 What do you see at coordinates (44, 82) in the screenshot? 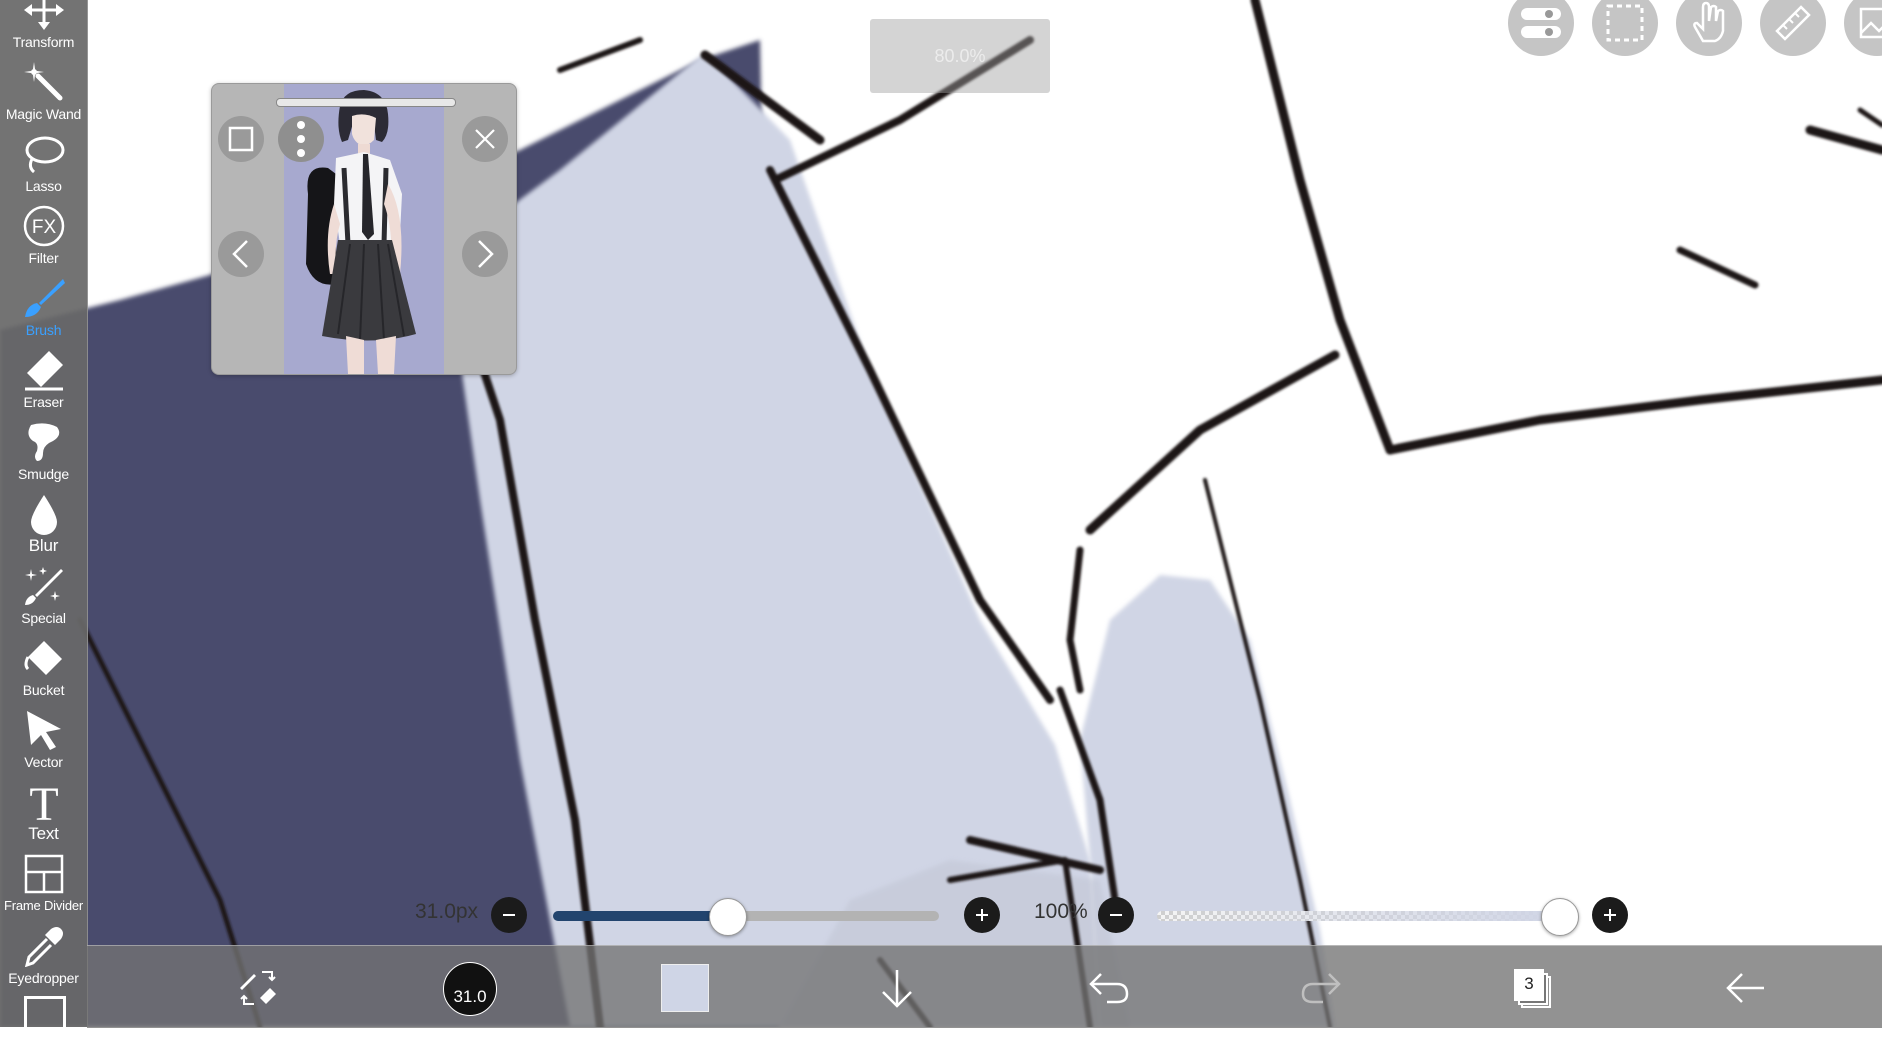
I see `magic-wand-icon` at bounding box center [44, 82].